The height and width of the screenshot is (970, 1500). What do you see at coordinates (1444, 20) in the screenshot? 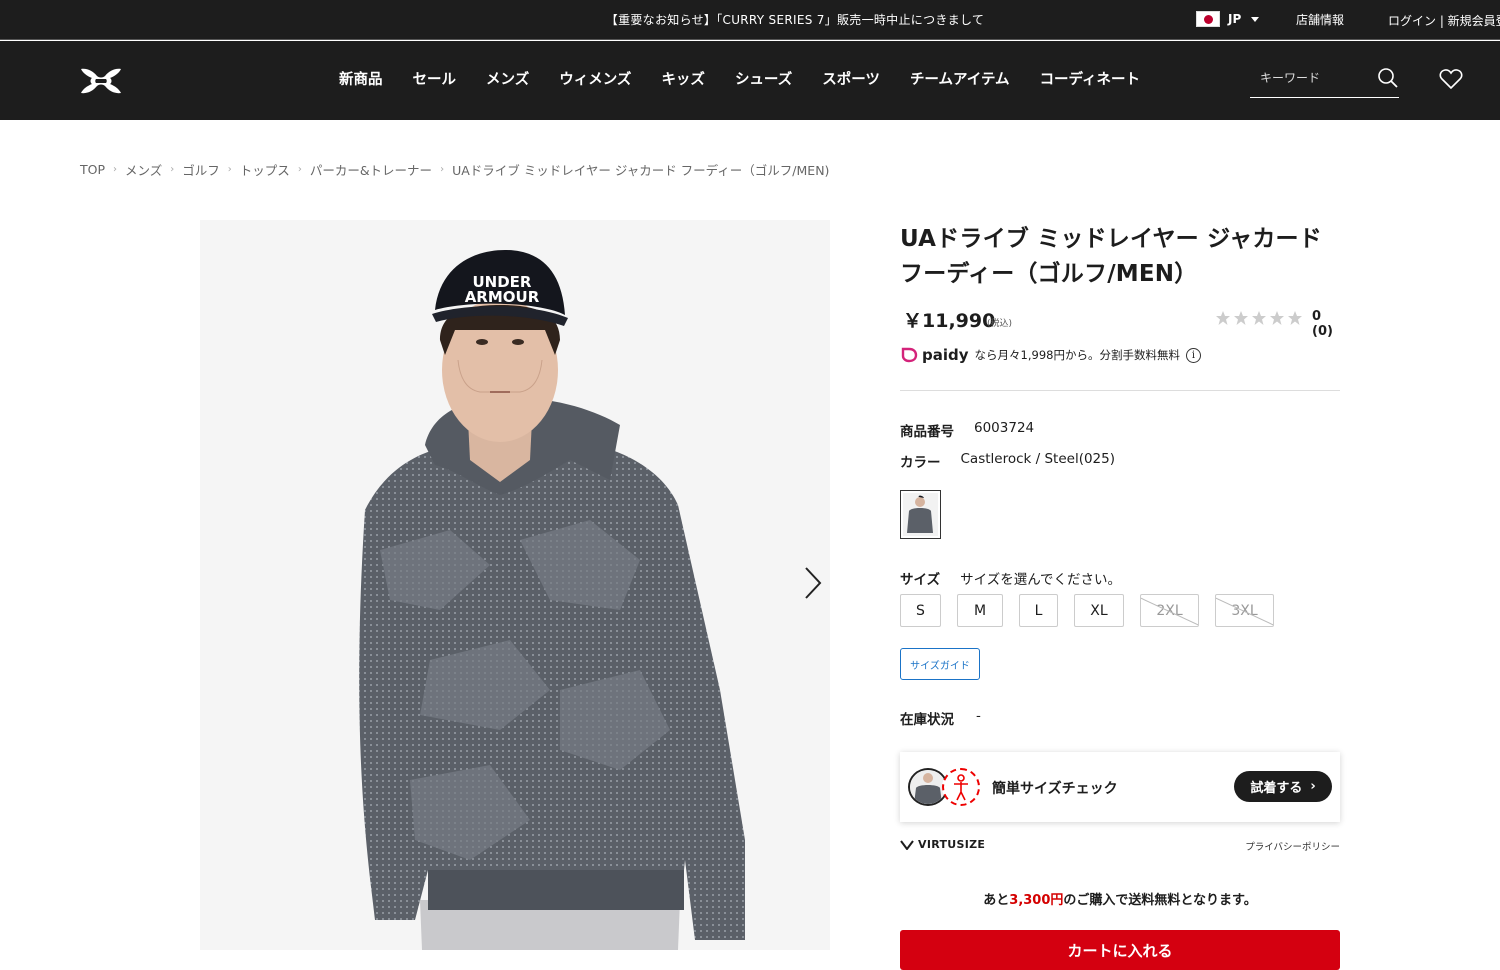
I see `login-register-link: ログイン | 新規会員登録` at bounding box center [1444, 20].